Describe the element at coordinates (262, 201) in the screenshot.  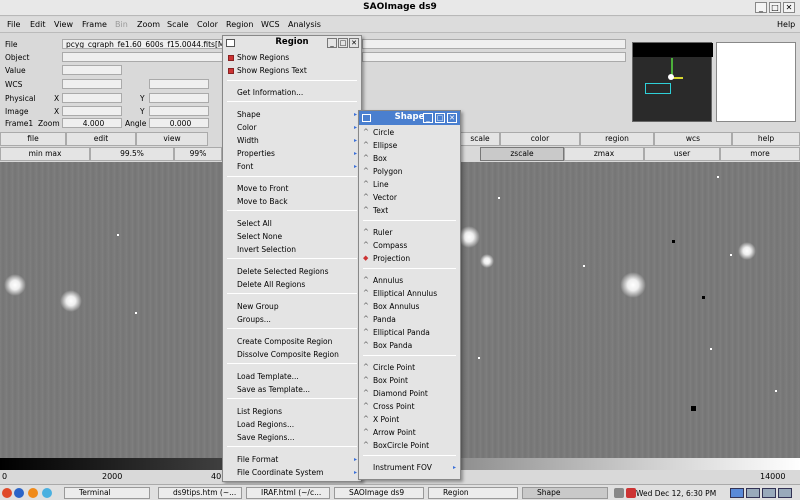
I see `menu-item-move-back: Move to Back` at that location.